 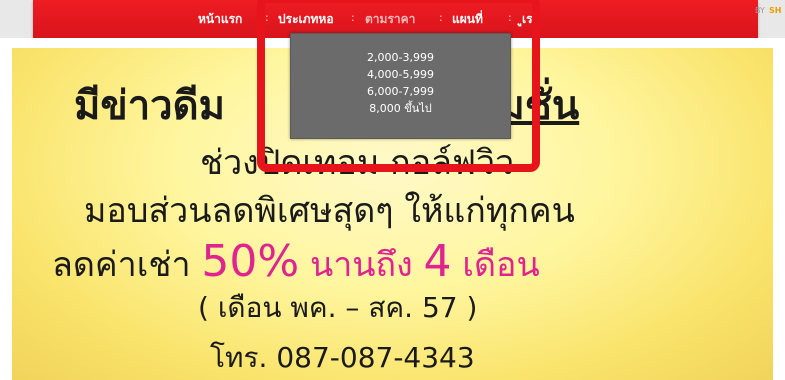 I want to click on price-option-2000-3999: 2,000-3,999, so click(x=400, y=57).